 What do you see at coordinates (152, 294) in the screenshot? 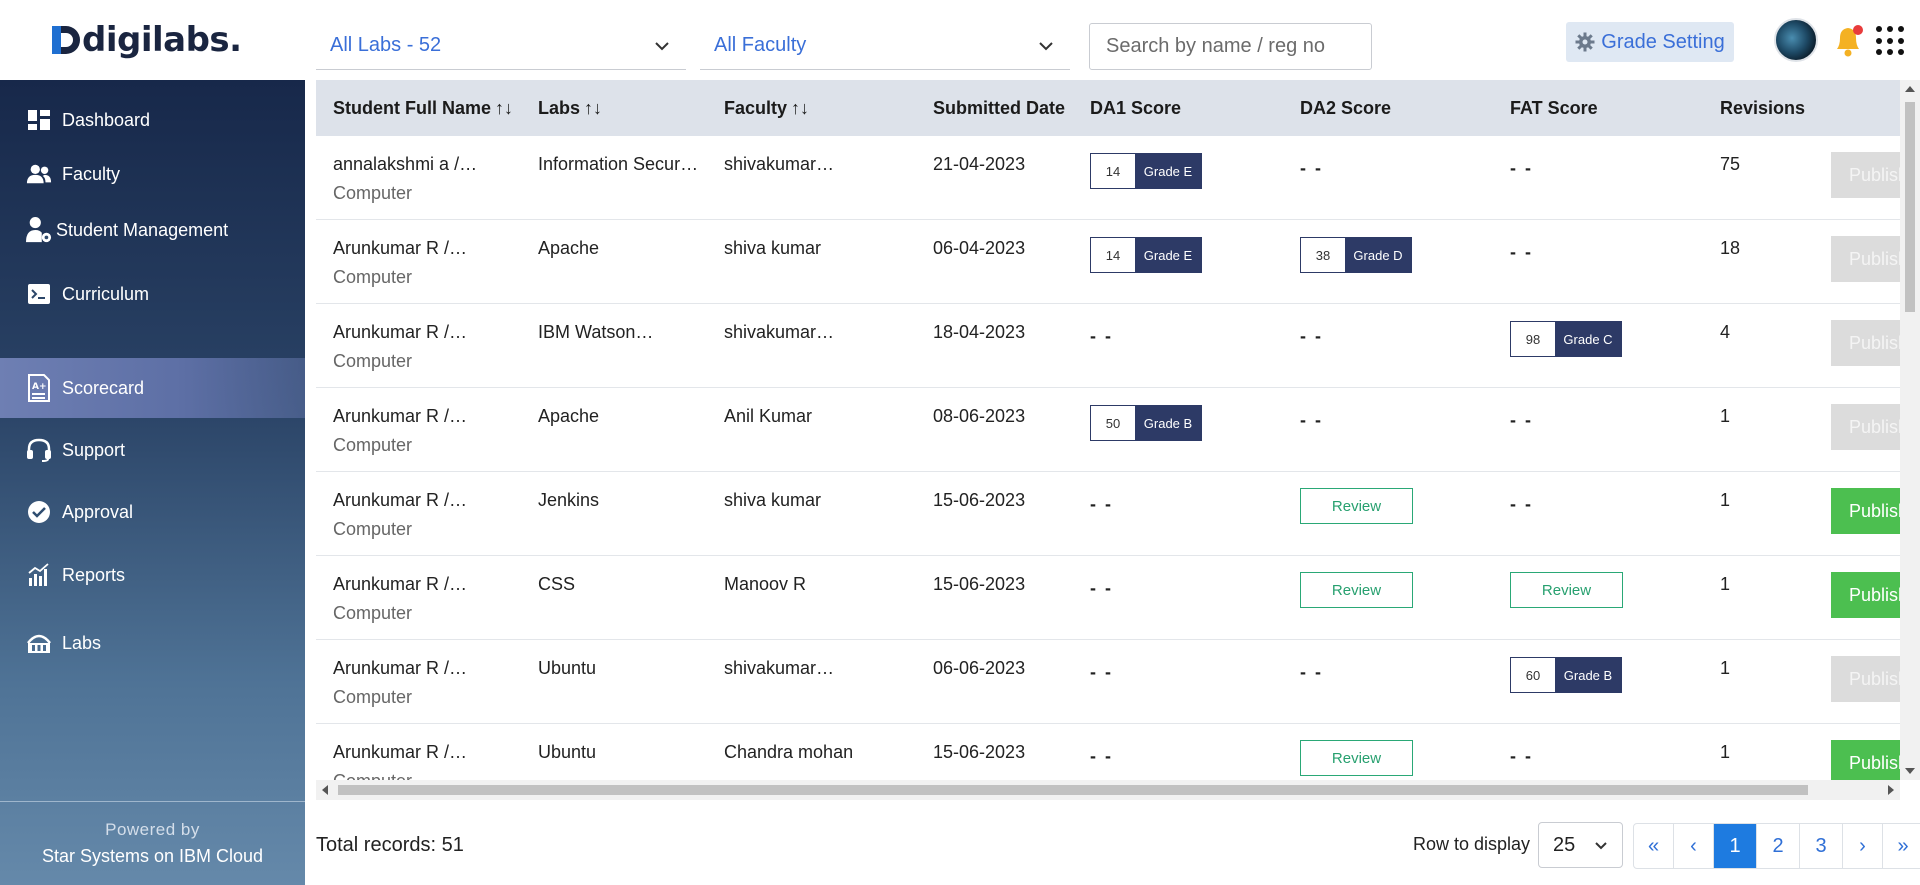
I see `sidebar-item-curriculum: Curriculum` at bounding box center [152, 294].